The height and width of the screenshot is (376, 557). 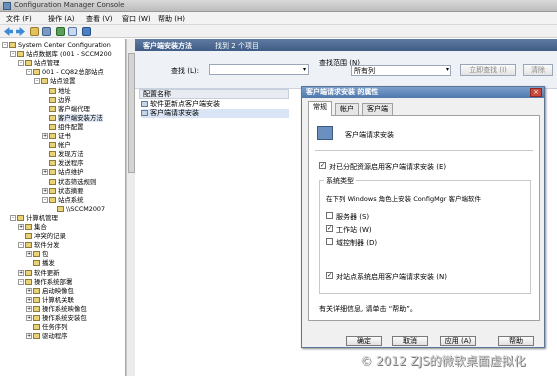 I want to click on tree-item: \\SCCM2007, so click(x=77, y=209).